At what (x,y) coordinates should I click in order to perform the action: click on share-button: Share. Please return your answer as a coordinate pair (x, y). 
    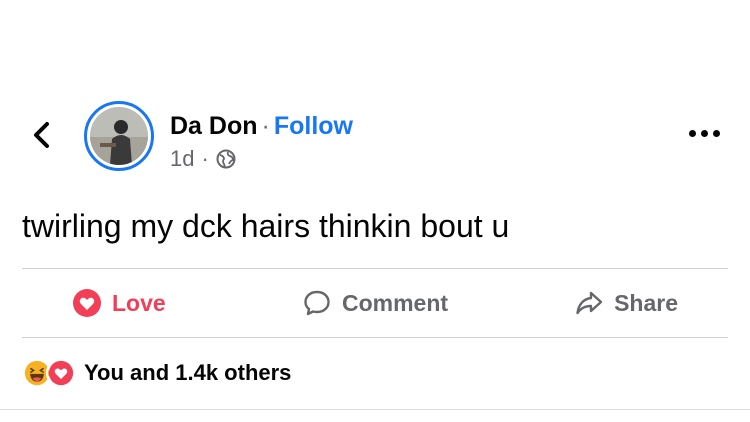
    Looking at the image, I should click on (602, 303).